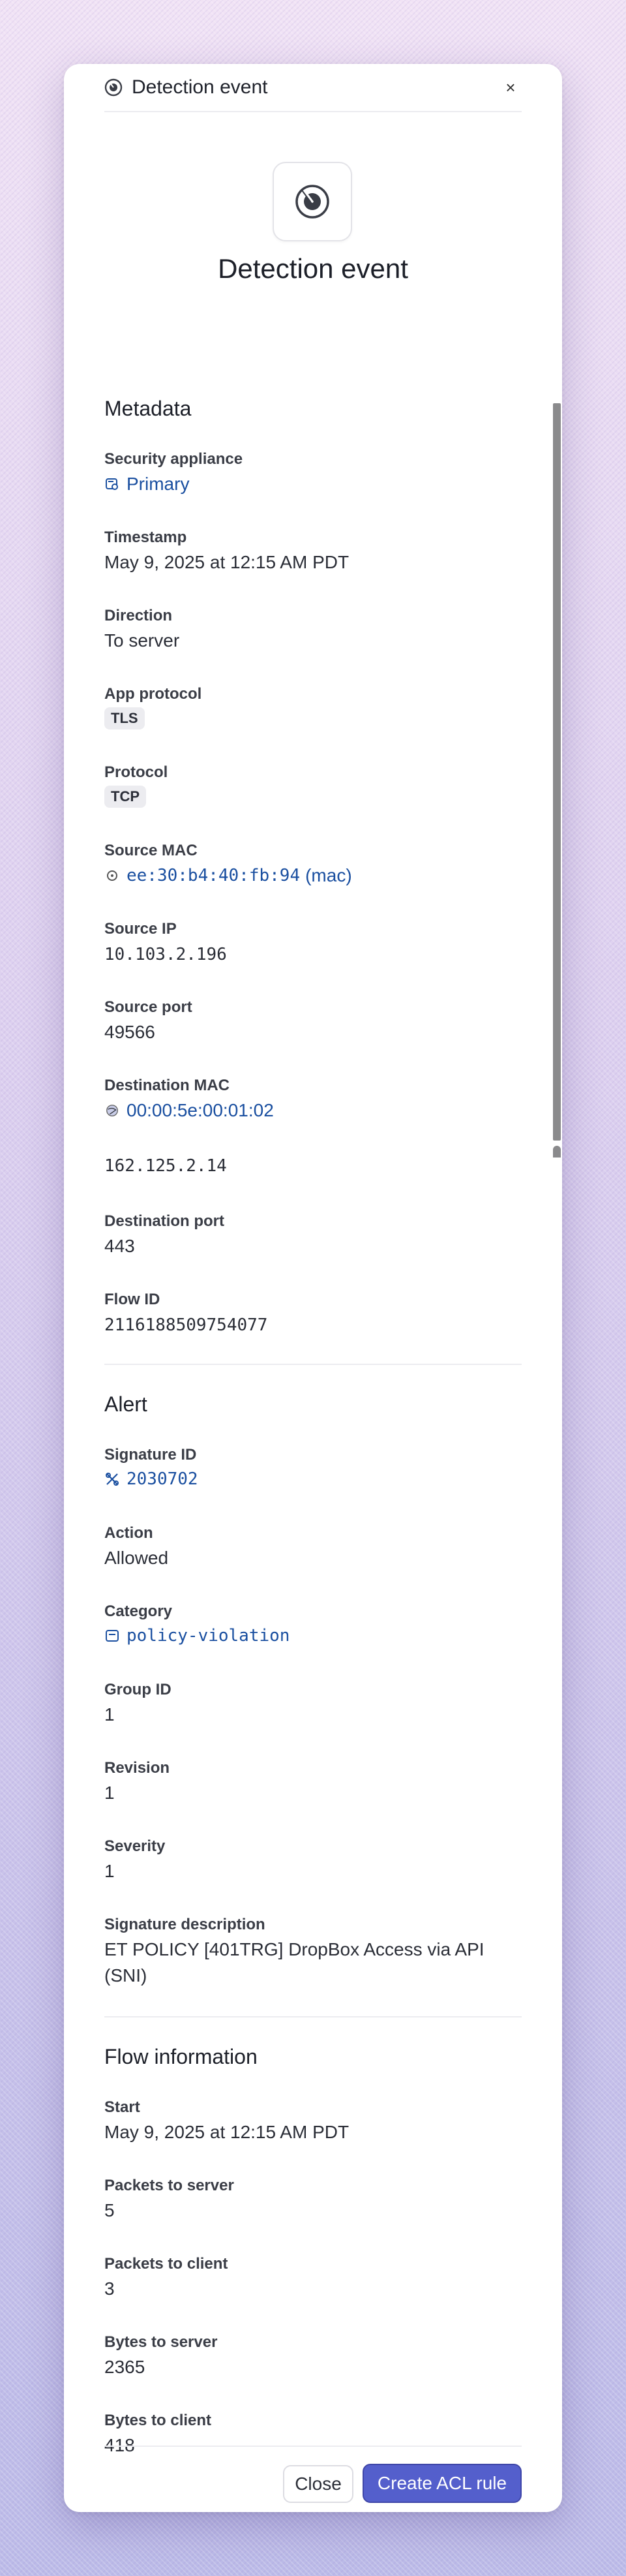  I want to click on packets-to-client-label: Packets to client, so click(166, 2264).